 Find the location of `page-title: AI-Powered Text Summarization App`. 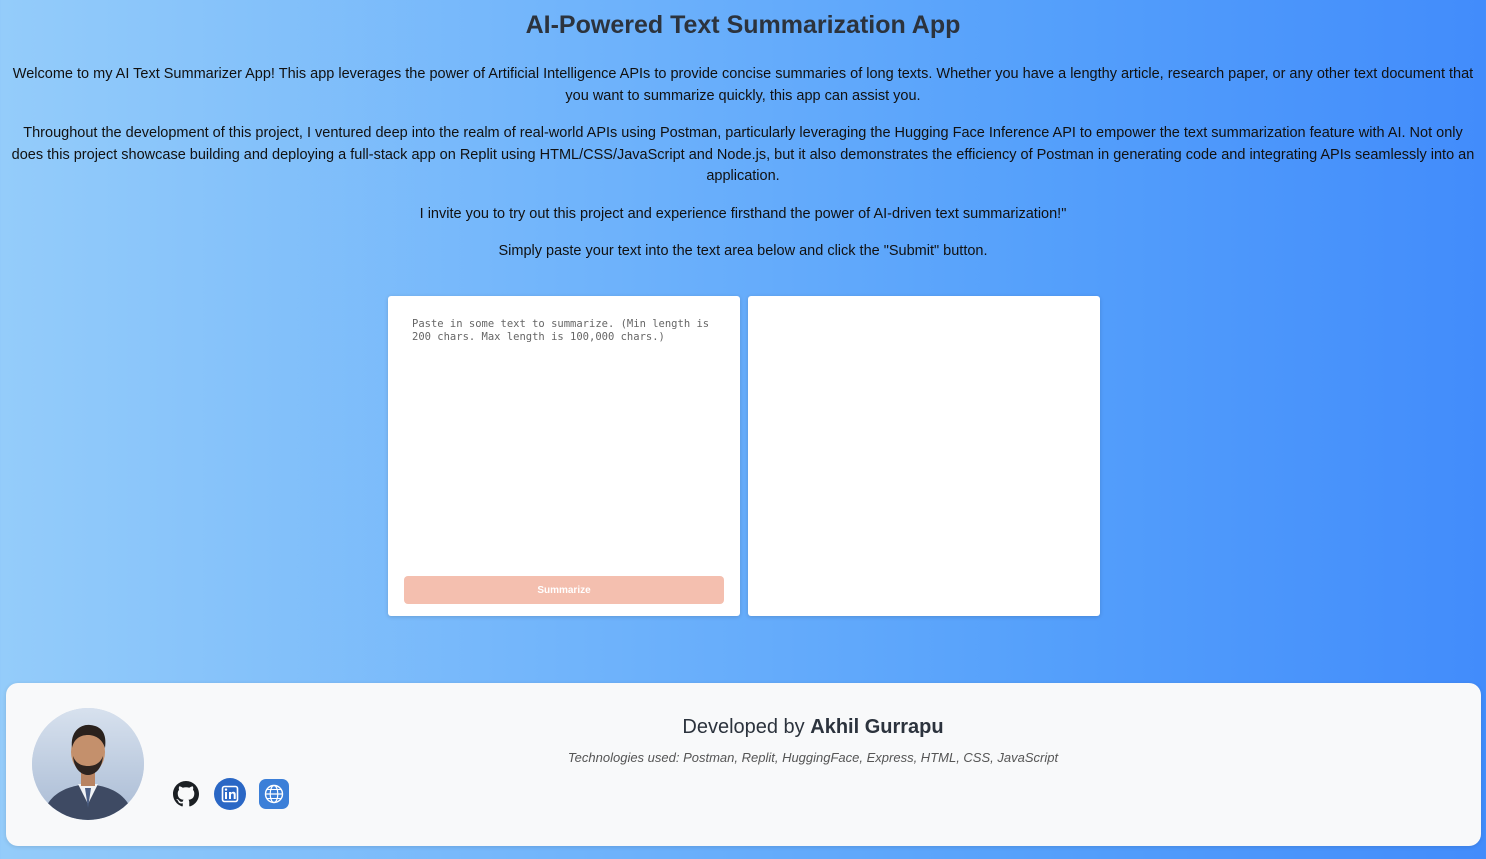

page-title: AI-Powered Text Summarization App is located at coordinates (743, 25).